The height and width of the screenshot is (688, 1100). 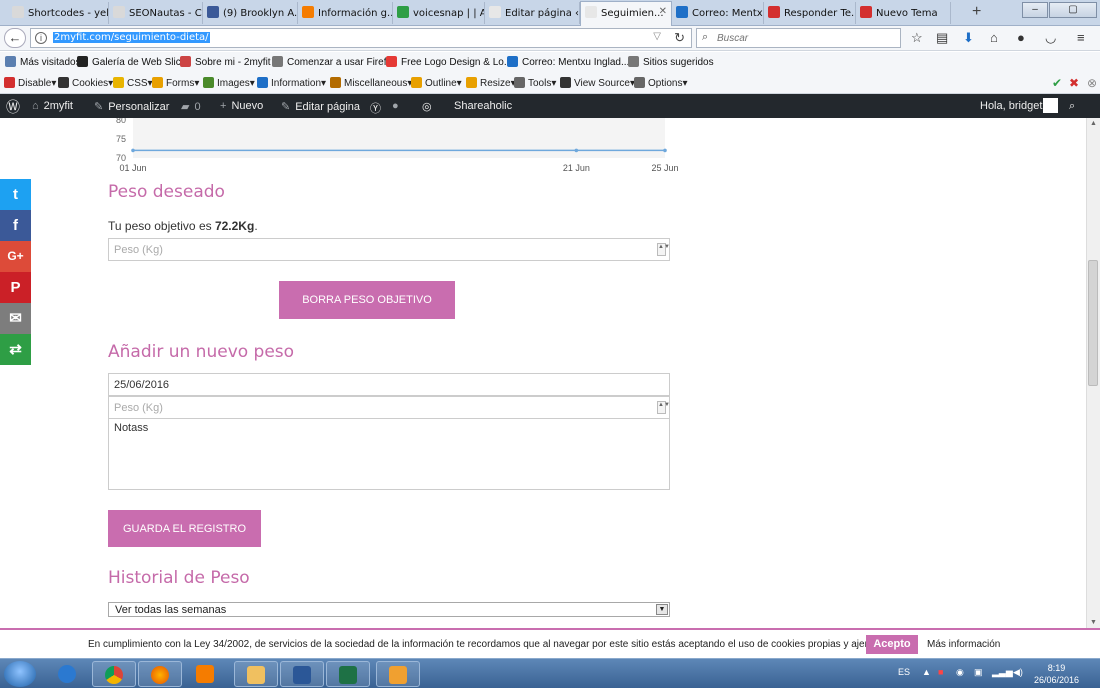 What do you see at coordinates (1093, 622) in the screenshot?
I see `scroll-down-icon: ▼` at bounding box center [1093, 622].